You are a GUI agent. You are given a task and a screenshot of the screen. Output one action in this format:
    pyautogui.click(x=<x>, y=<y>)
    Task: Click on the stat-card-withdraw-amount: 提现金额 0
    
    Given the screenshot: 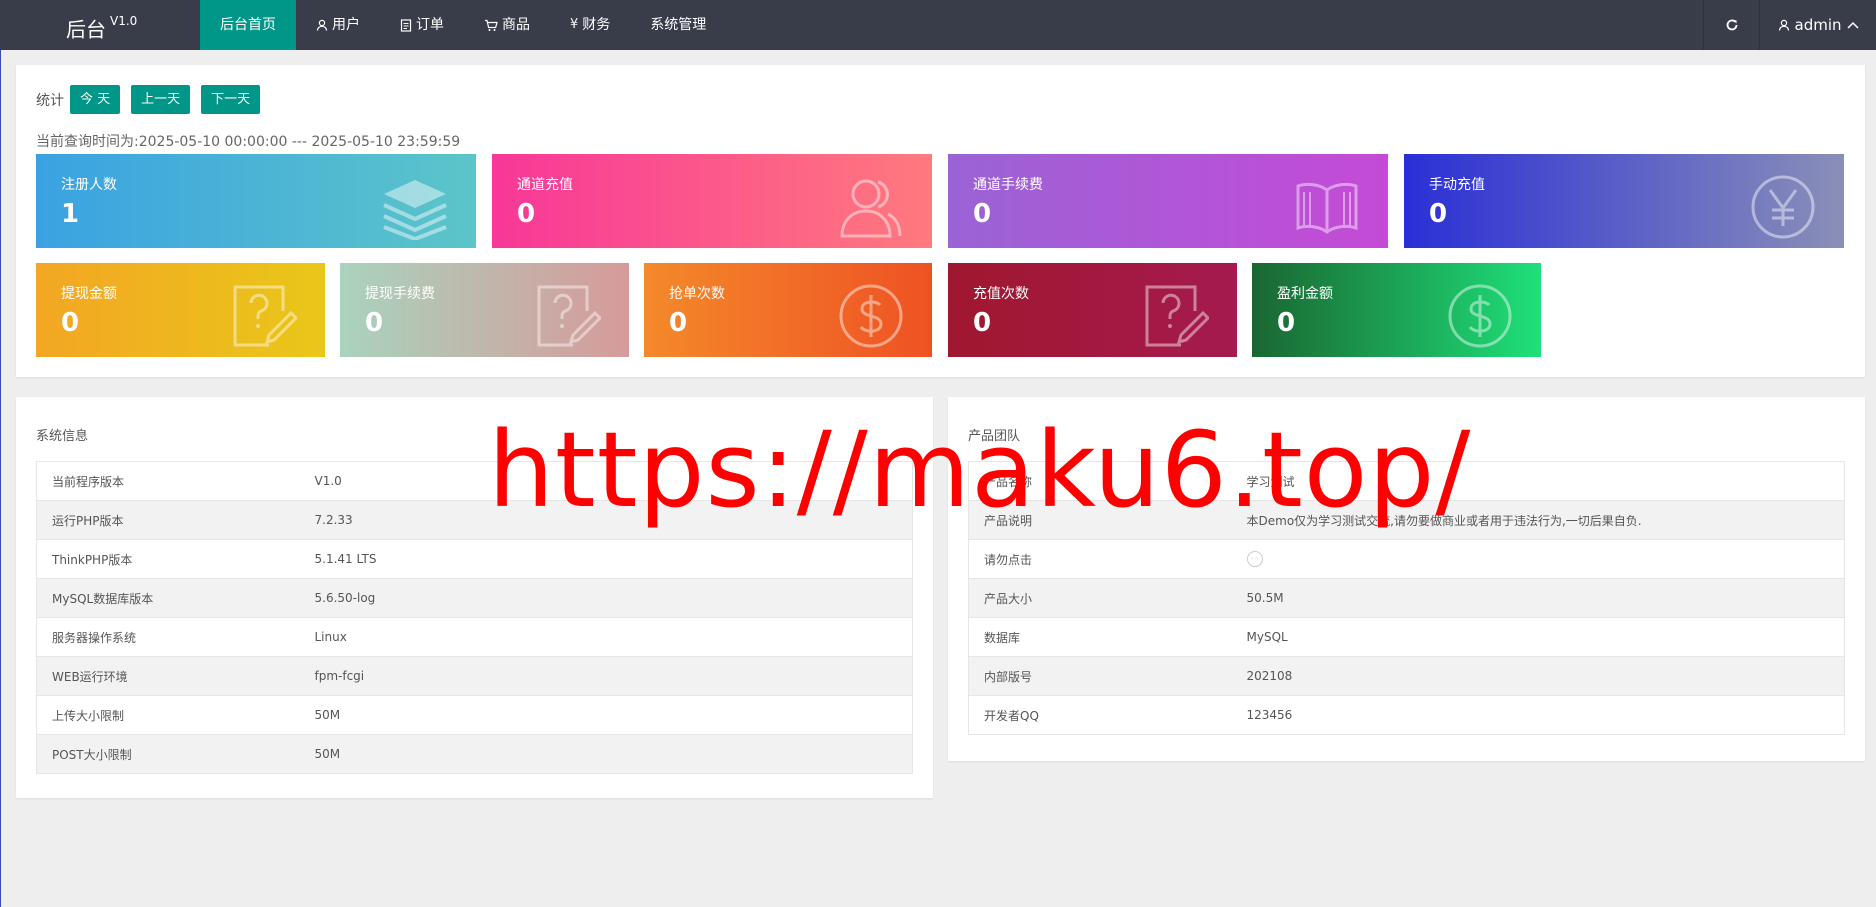 What is the action you would take?
    pyautogui.click(x=180, y=310)
    